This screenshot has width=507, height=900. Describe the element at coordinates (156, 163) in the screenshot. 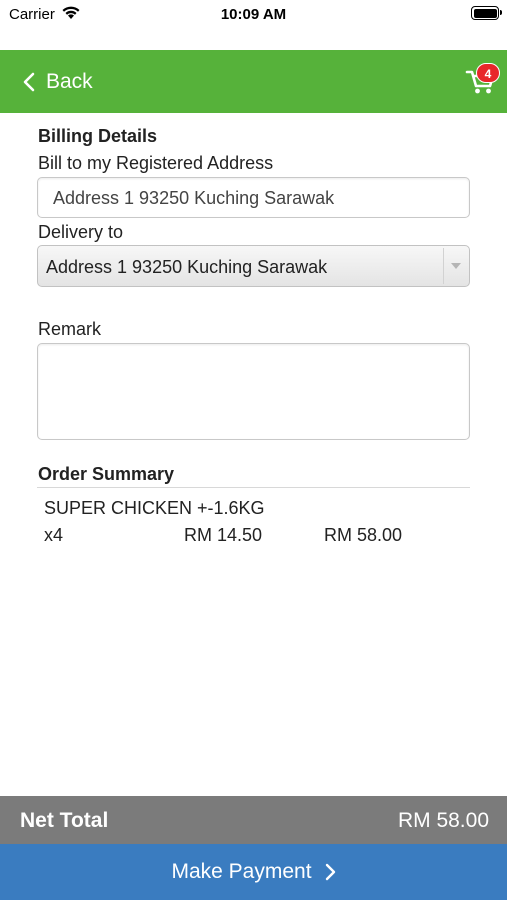

I see `registered-address-label: Bill to my Registered Address` at that location.